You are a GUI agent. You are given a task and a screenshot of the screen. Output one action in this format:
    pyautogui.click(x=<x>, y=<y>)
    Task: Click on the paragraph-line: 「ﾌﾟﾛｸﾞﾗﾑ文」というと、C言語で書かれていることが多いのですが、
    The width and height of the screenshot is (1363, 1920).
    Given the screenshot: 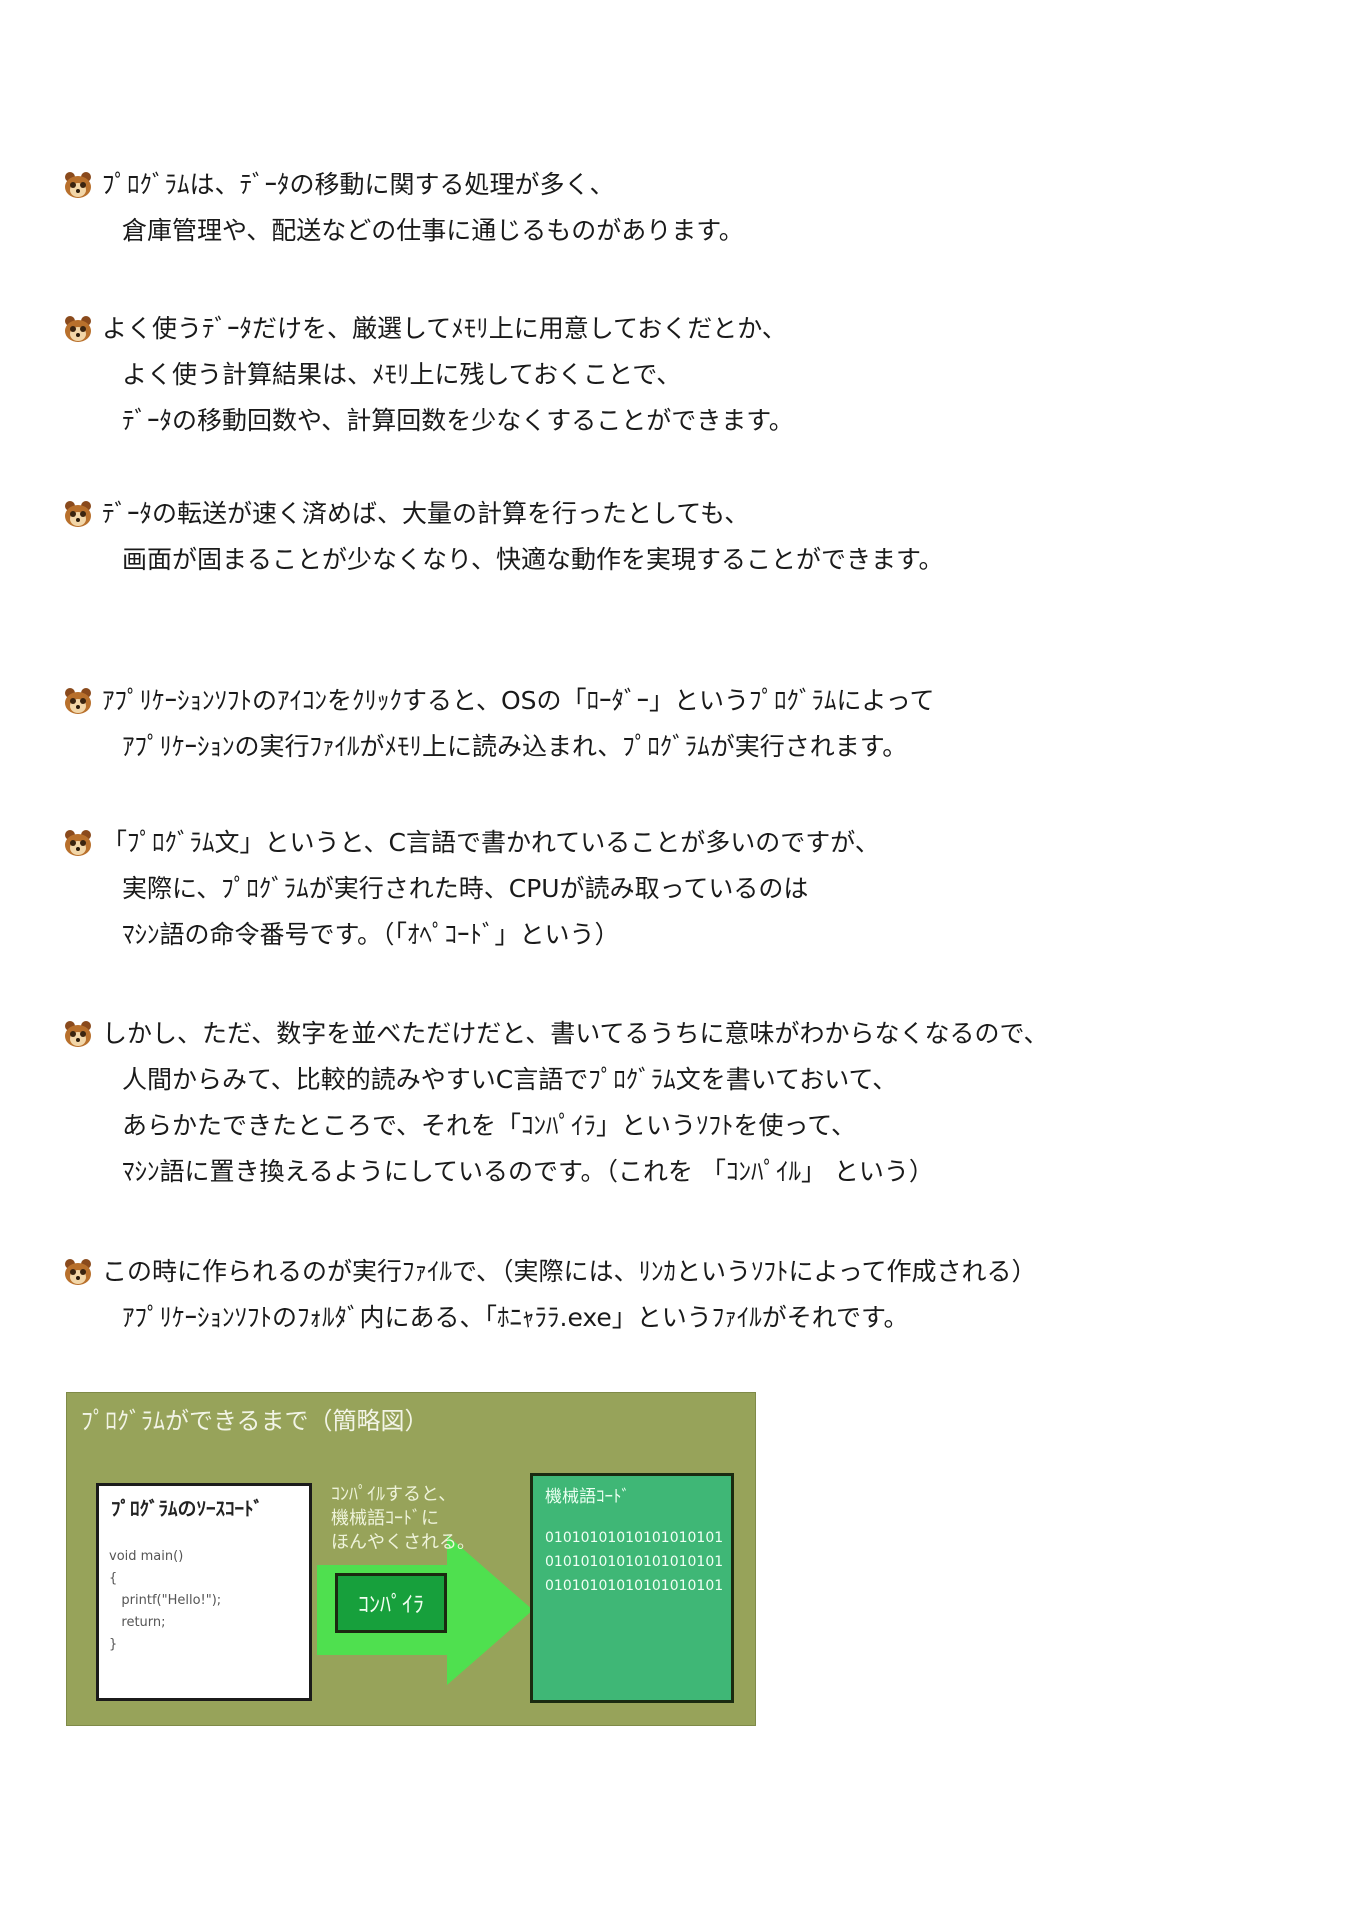 What is the action you would take?
    pyautogui.click(x=662, y=843)
    